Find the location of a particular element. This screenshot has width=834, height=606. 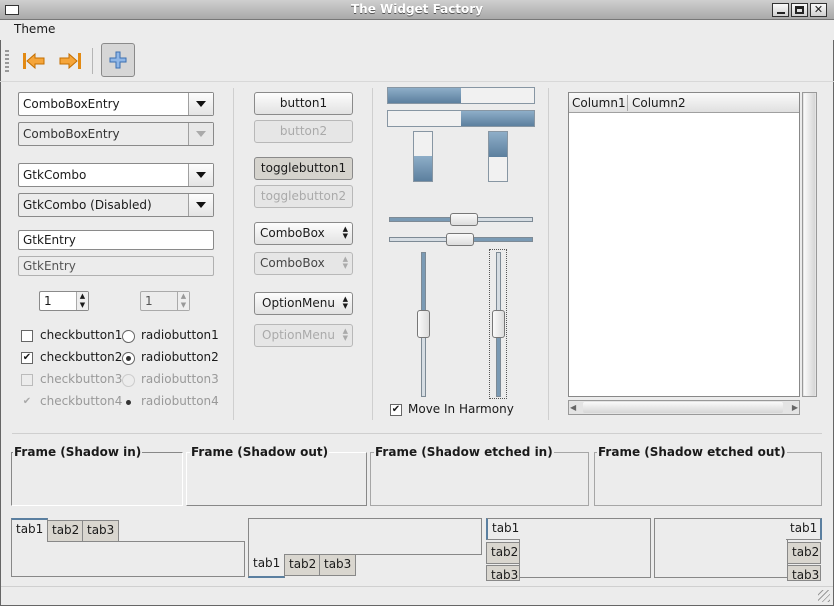

tree-column1-header: Column1 is located at coordinates (599, 103).